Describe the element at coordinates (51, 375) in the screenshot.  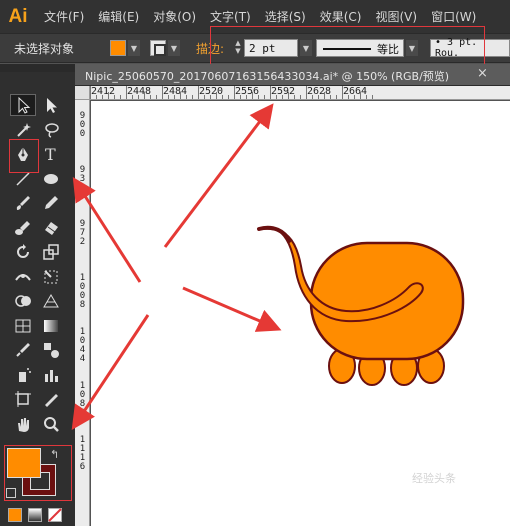
I see `column-graph-tool` at that location.